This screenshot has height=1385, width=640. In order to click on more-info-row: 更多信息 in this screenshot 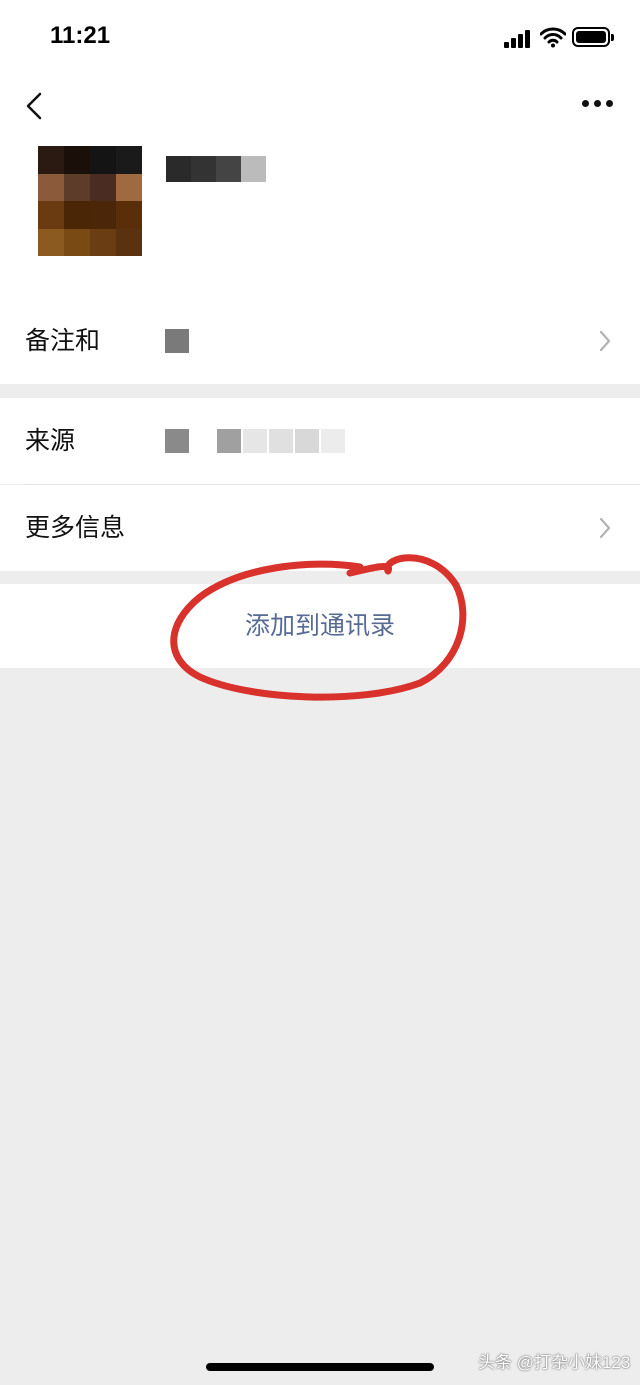, I will do `click(320, 528)`.